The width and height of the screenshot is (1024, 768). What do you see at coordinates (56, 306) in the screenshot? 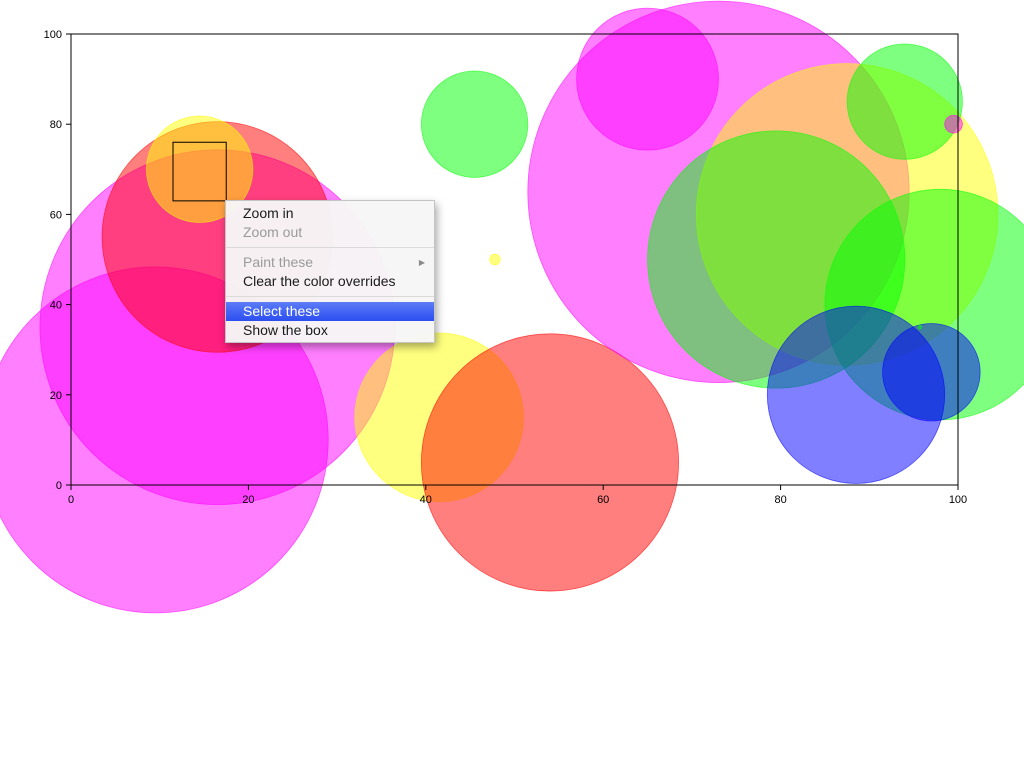
I see `y-tick-label: 40` at bounding box center [56, 306].